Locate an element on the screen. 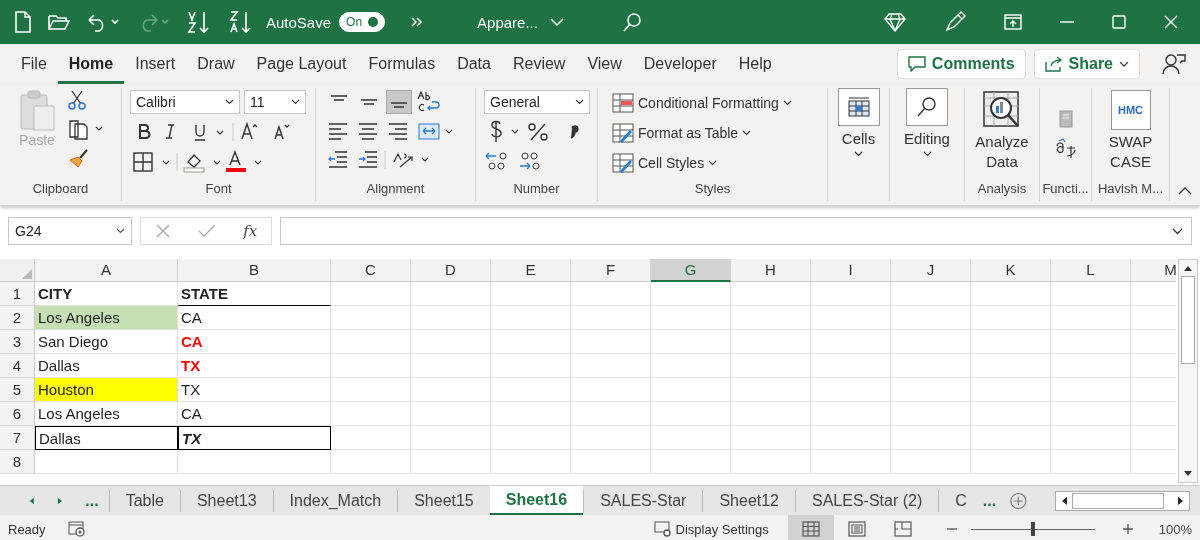  sheet-tab: Sheet16 is located at coordinates (536, 500).